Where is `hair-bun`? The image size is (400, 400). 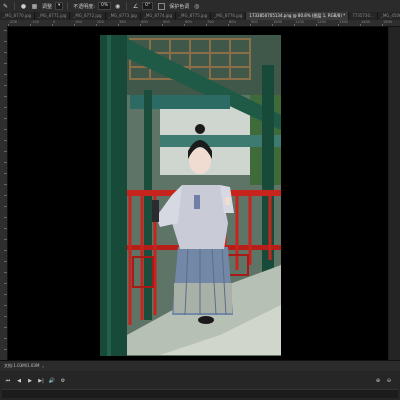 hair-bun is located at coordinates (200, 129).